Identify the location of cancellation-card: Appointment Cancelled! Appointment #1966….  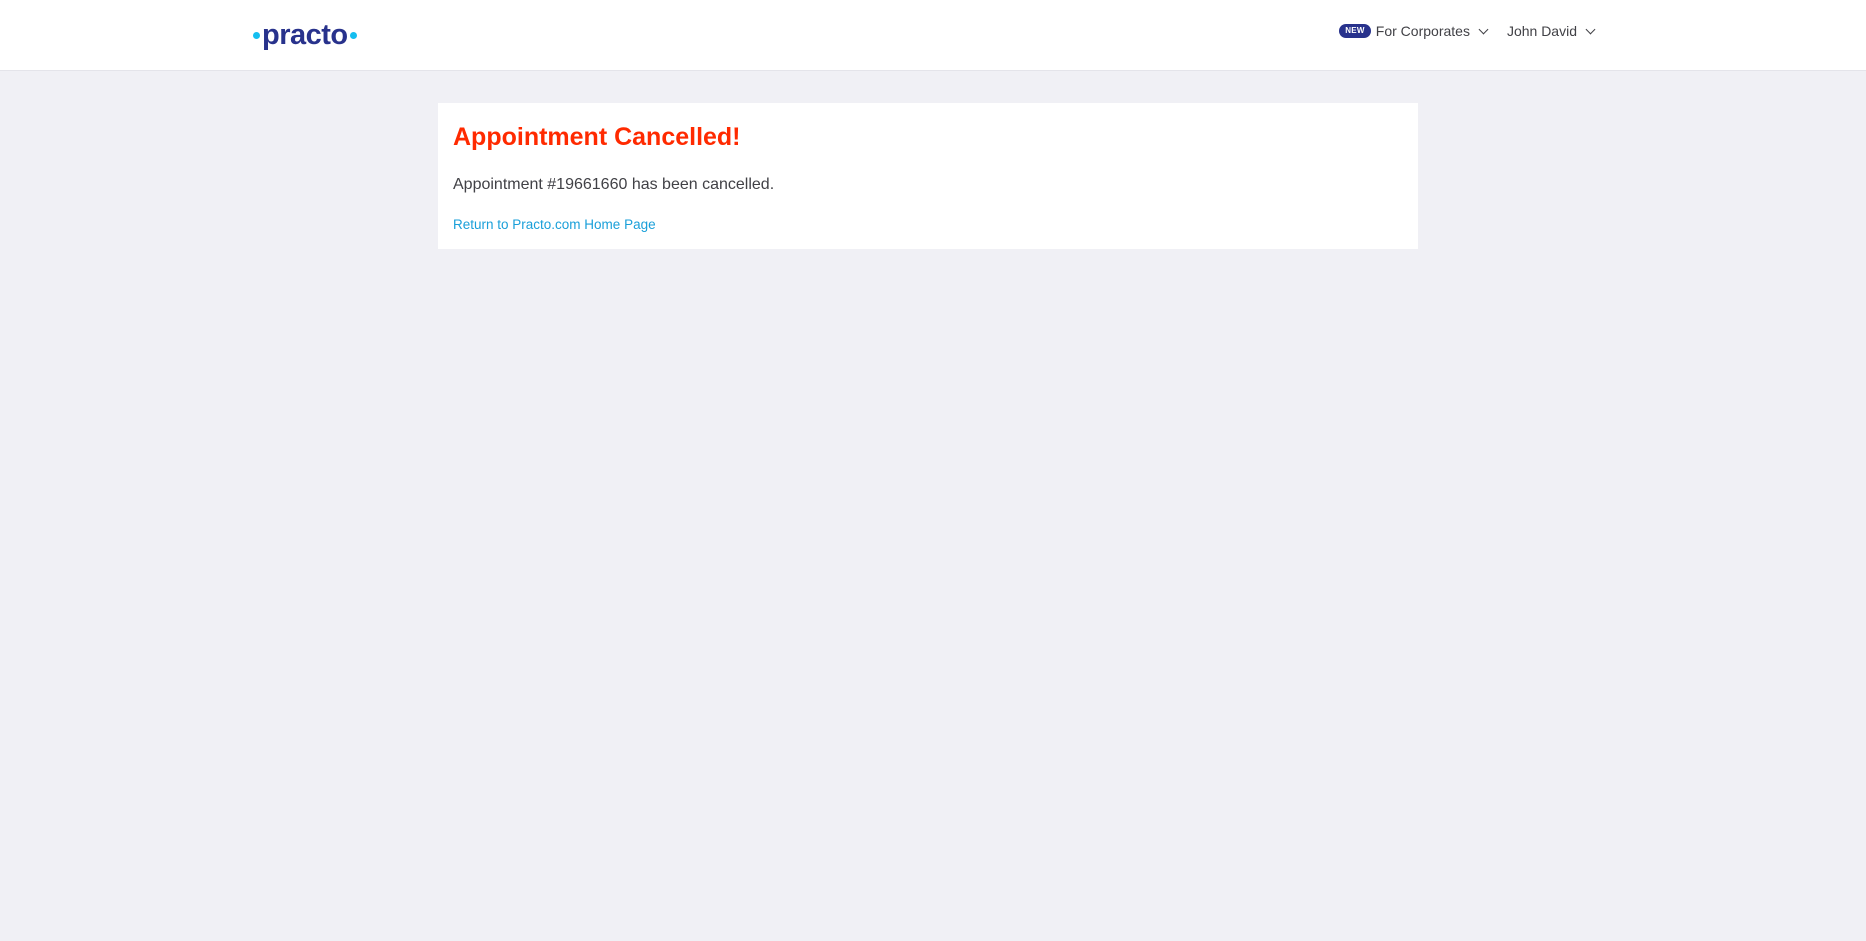
(928, 176).